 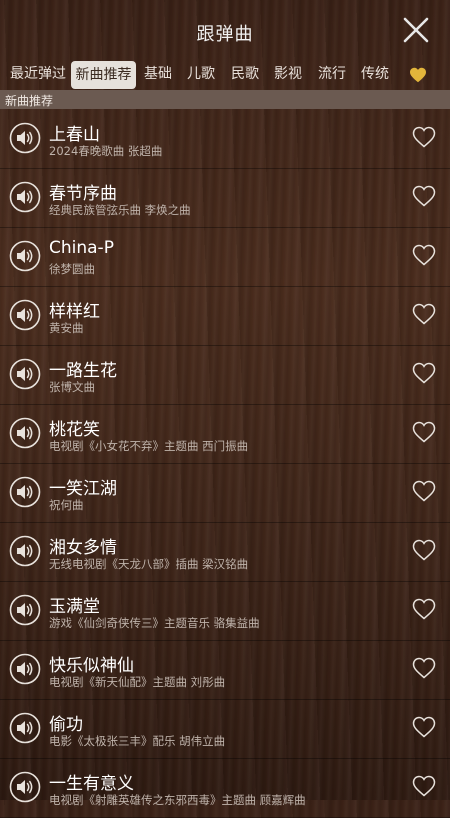 I want to click on song-title: 偷功, so click(x=66, y=725).